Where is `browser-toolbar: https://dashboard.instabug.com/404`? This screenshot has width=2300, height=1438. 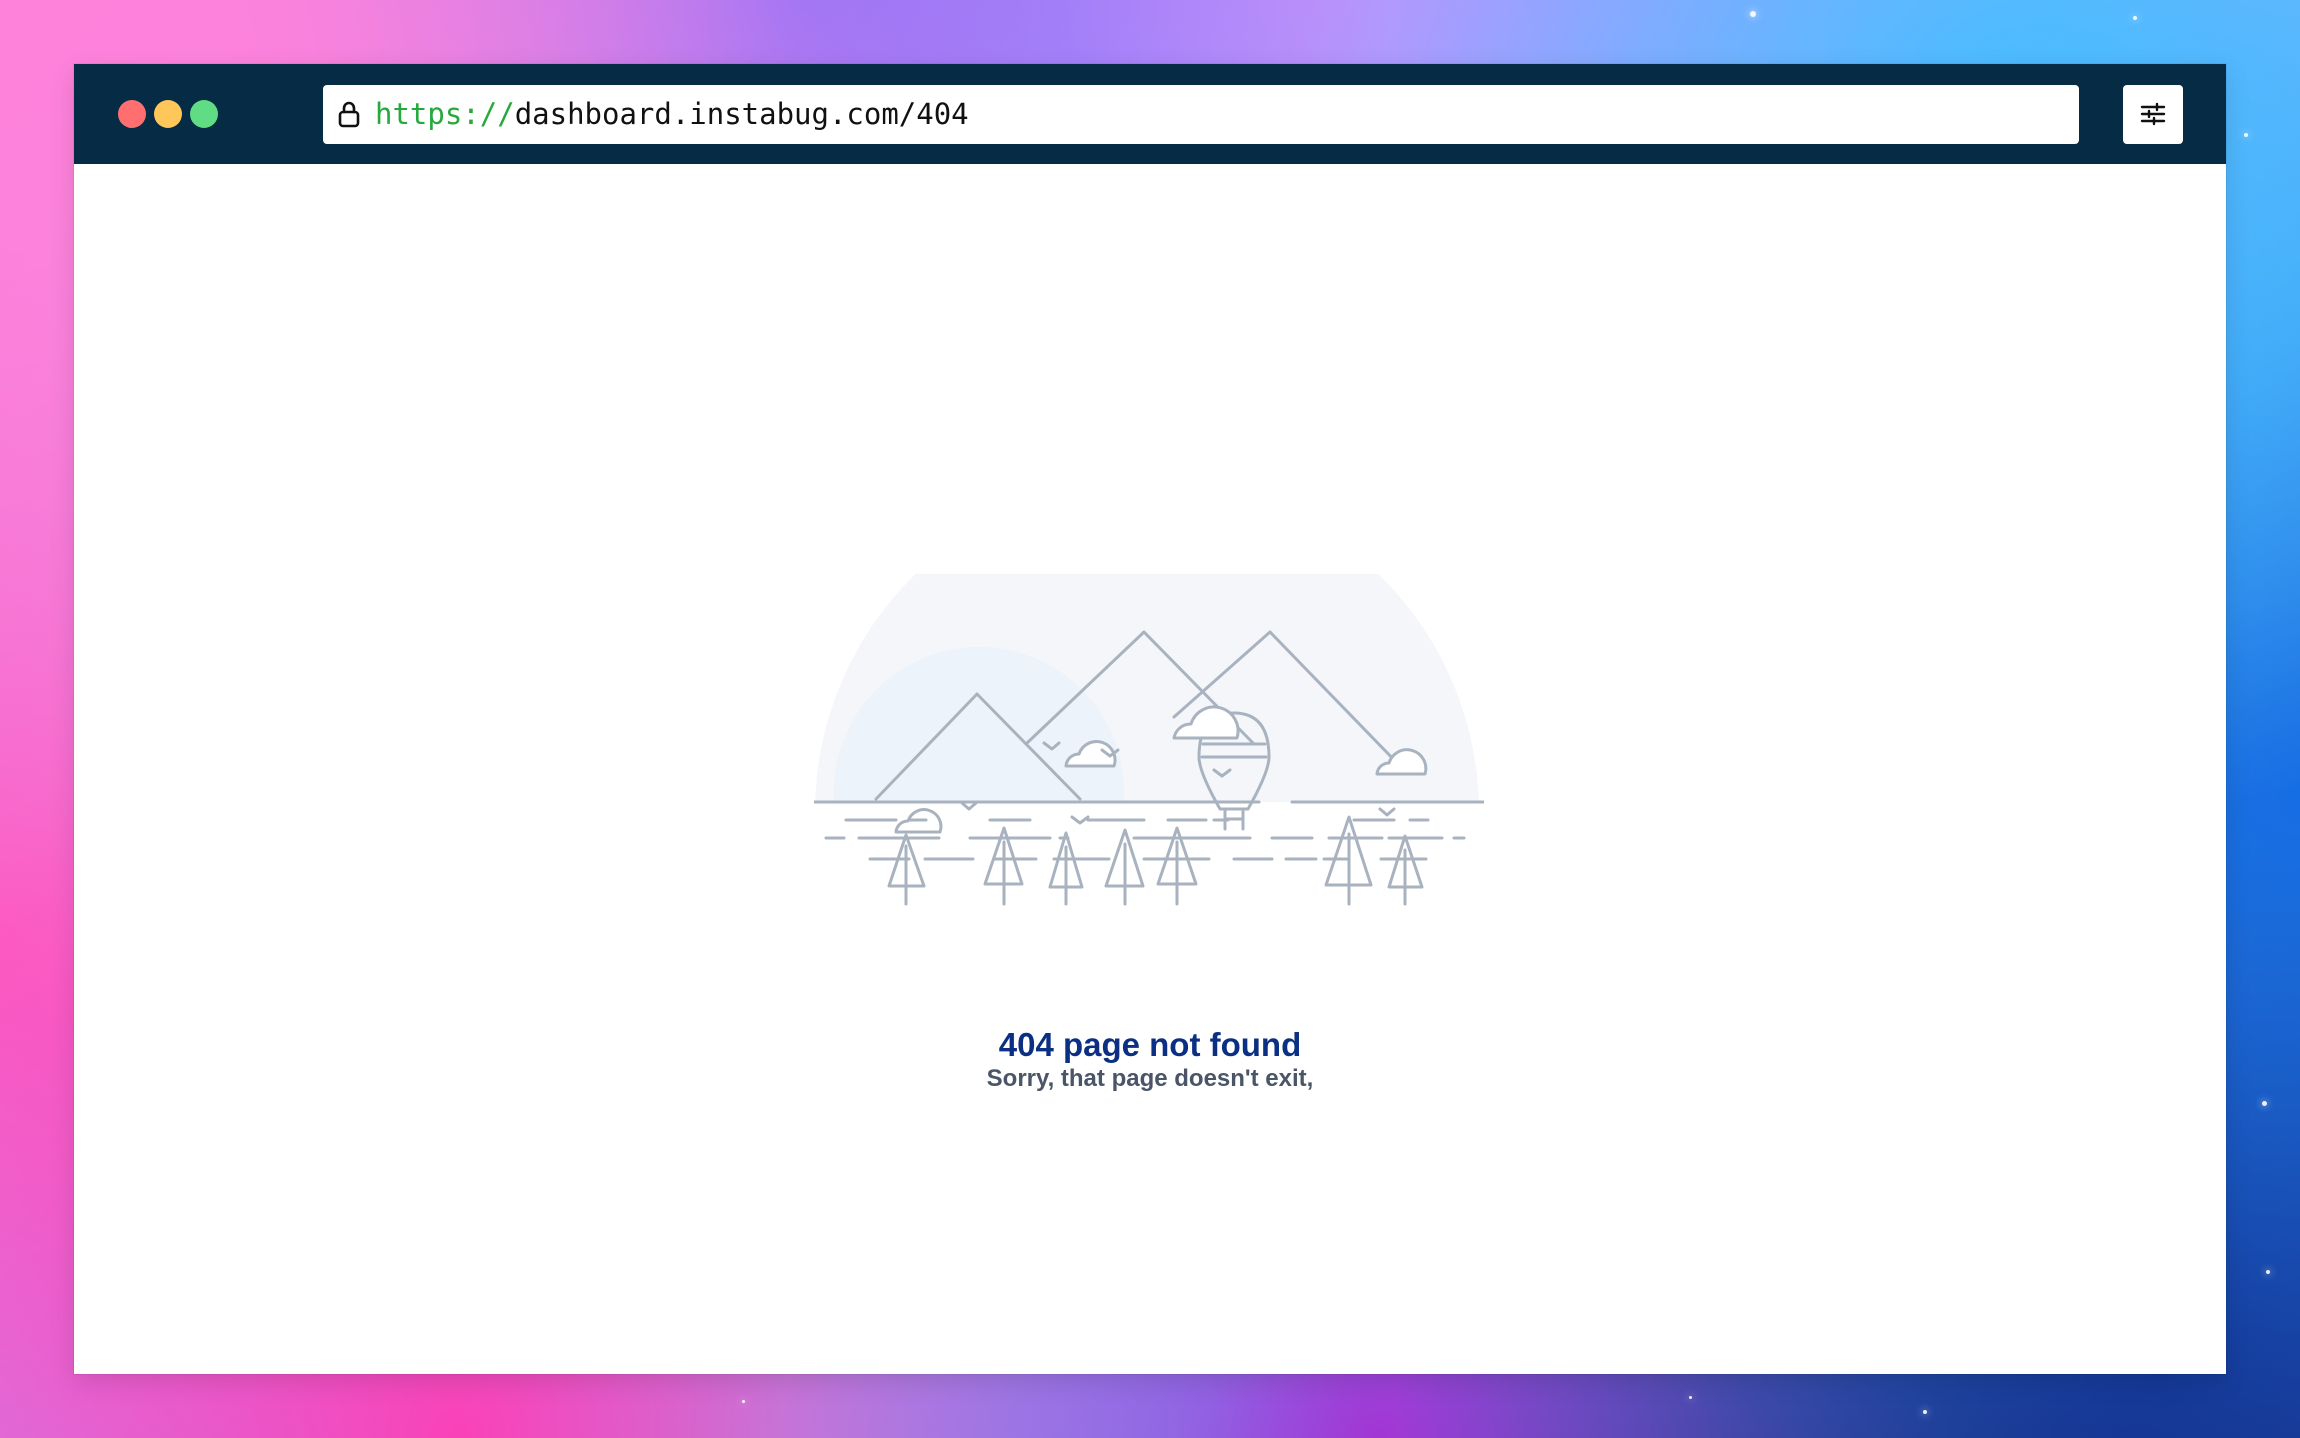
browser-toolbar: https://dashboard.instabug.com/404 is located at coordinates (1150, 114).